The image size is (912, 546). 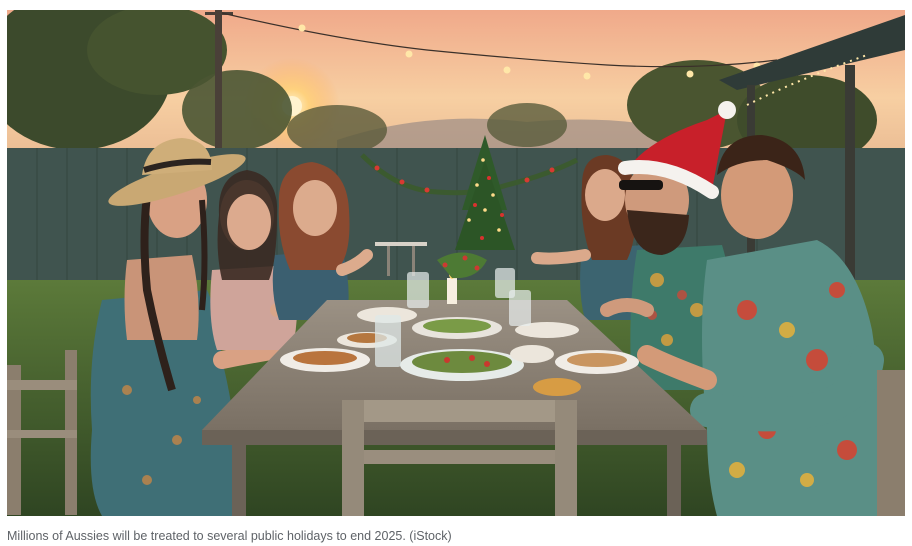 I want to click on utility-pole, so click(x=218, y=85).